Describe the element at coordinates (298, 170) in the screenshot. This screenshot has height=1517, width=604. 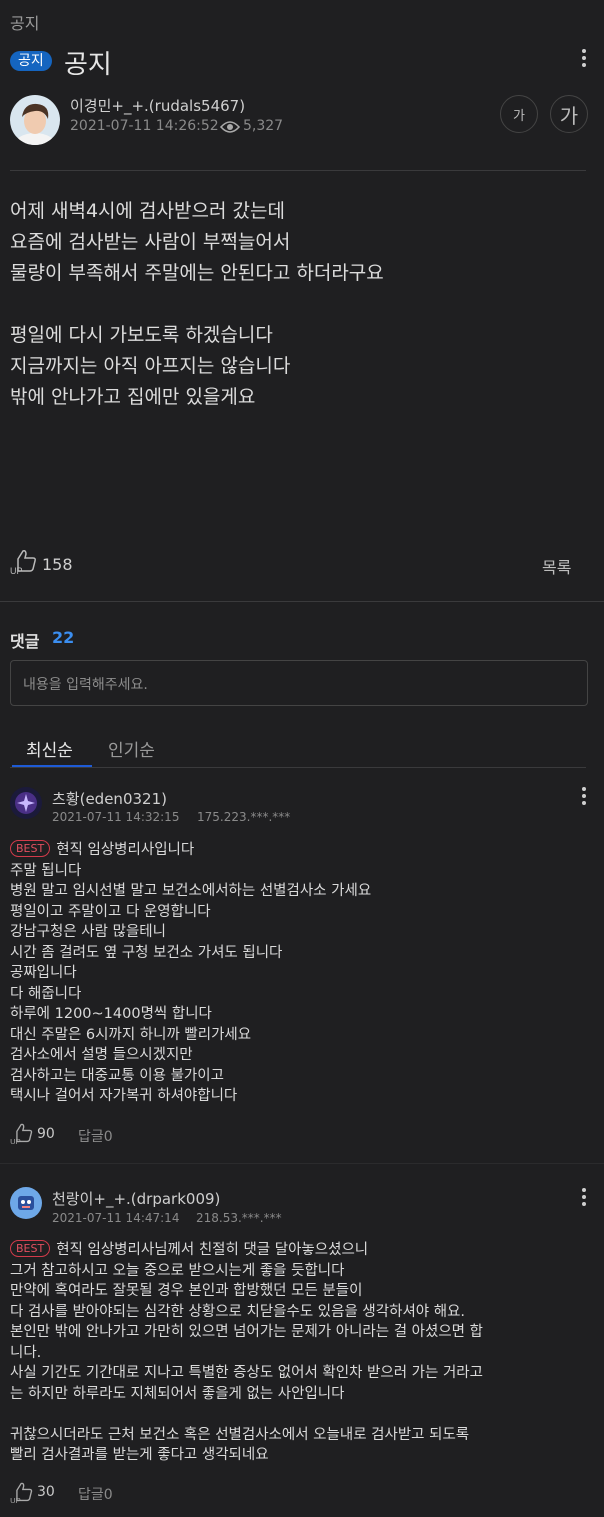
I see `header-divider` at that location.